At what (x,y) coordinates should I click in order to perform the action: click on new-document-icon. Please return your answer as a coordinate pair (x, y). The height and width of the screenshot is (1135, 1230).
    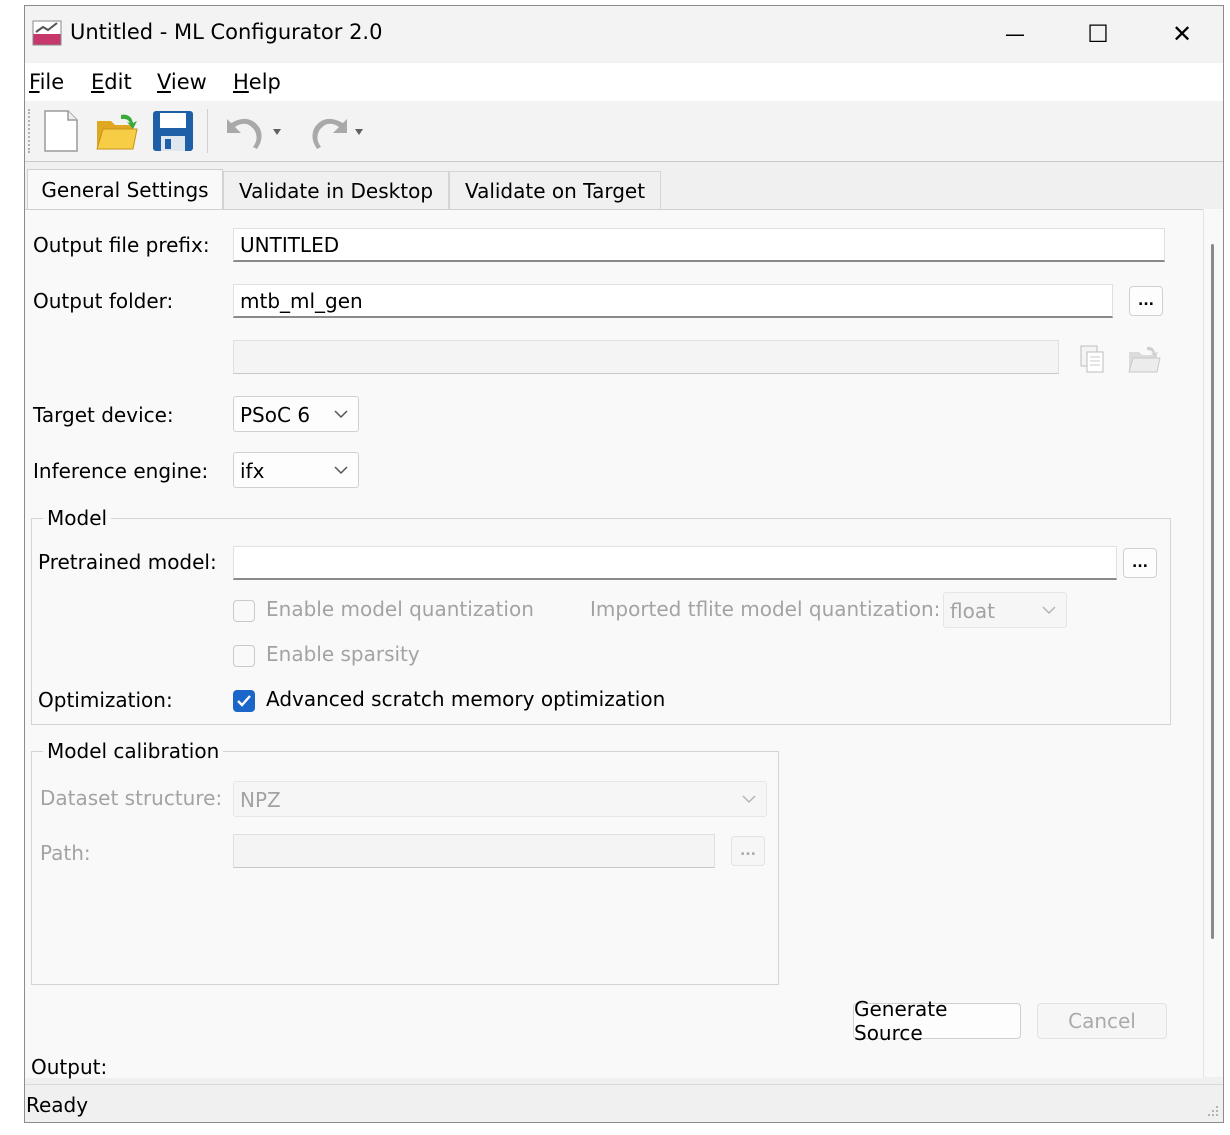
    Looking at the image, I should click on (61, 131).